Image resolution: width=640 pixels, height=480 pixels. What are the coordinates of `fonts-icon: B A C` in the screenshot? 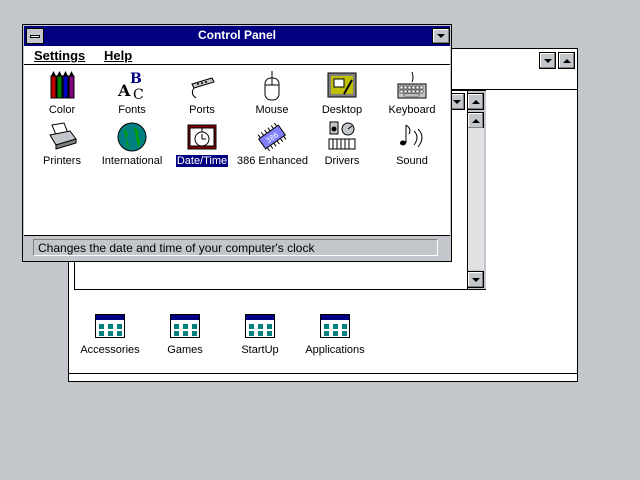 It's located at (132, 86).